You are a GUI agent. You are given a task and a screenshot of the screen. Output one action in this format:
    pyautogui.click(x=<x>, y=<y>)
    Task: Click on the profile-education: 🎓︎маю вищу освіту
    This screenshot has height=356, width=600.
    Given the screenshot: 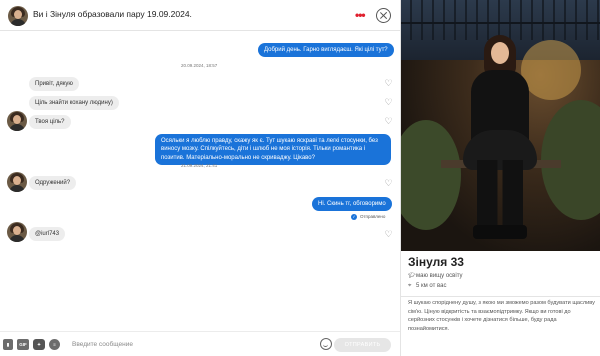 What is the action you would take?
    pyautogui.click(x=435, y=275)
    